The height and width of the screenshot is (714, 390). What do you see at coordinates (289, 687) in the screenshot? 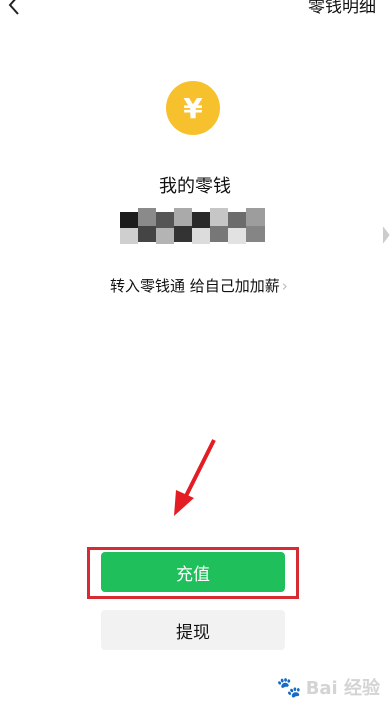
I see `paw-icon: 🐾` at bounding box center [289, 687].